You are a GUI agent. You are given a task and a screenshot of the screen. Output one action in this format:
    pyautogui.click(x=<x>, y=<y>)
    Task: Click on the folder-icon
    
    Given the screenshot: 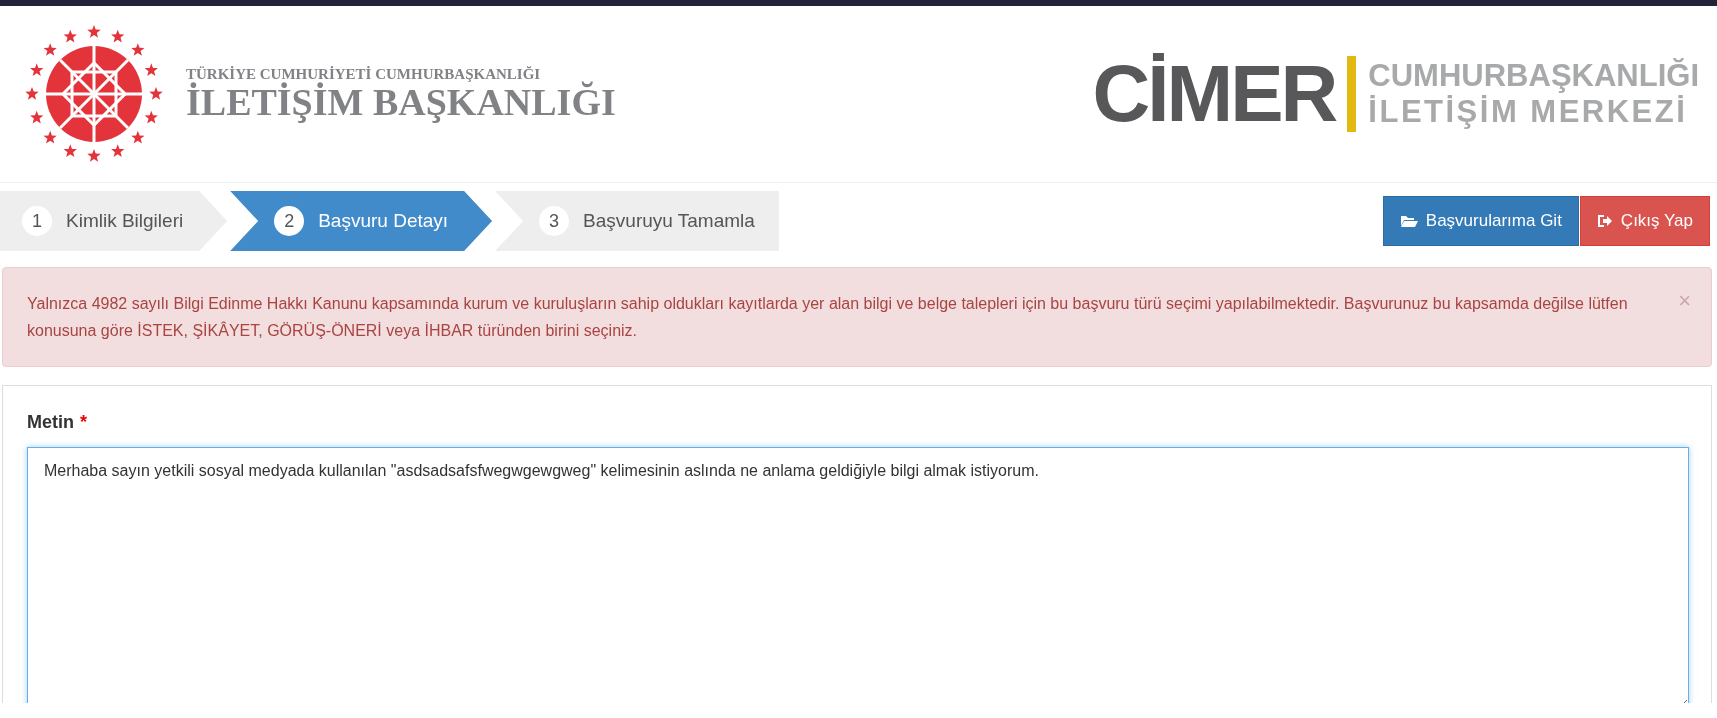 What is the action you would take?
    pyautogui.click(x=1408, y=221)
    